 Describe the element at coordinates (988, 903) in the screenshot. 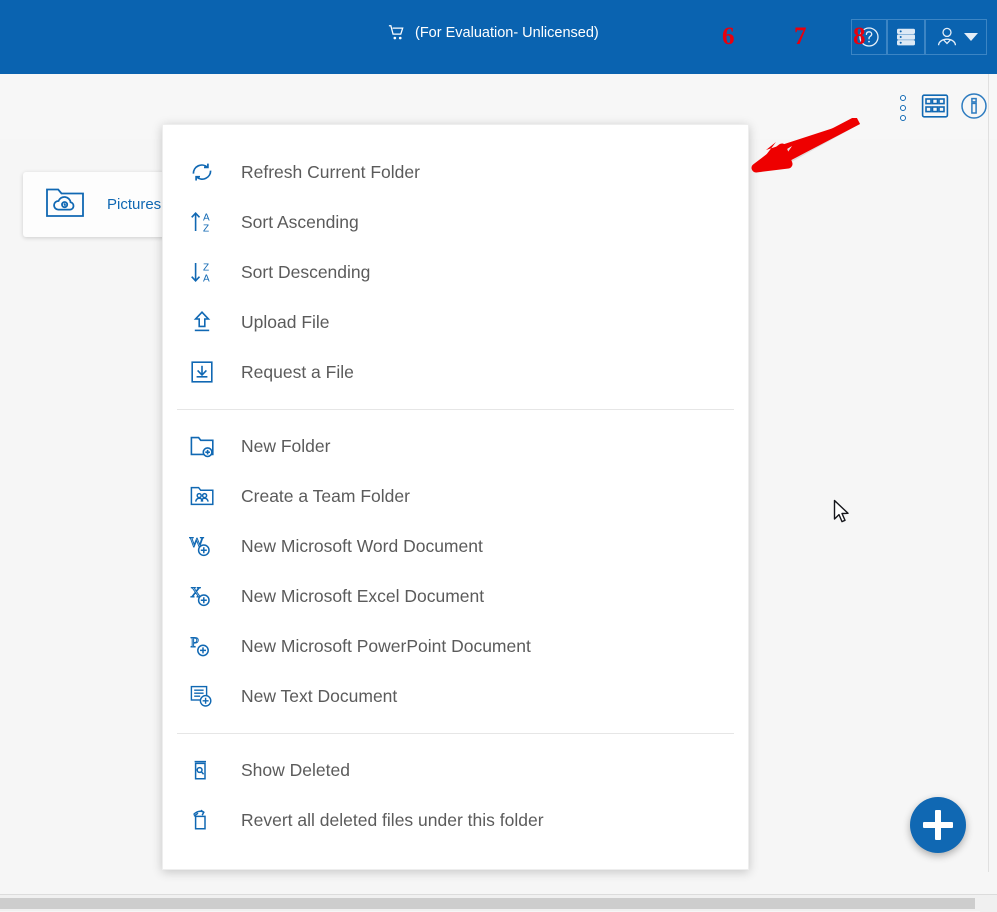

I see `scrollbar-corner` at that location.